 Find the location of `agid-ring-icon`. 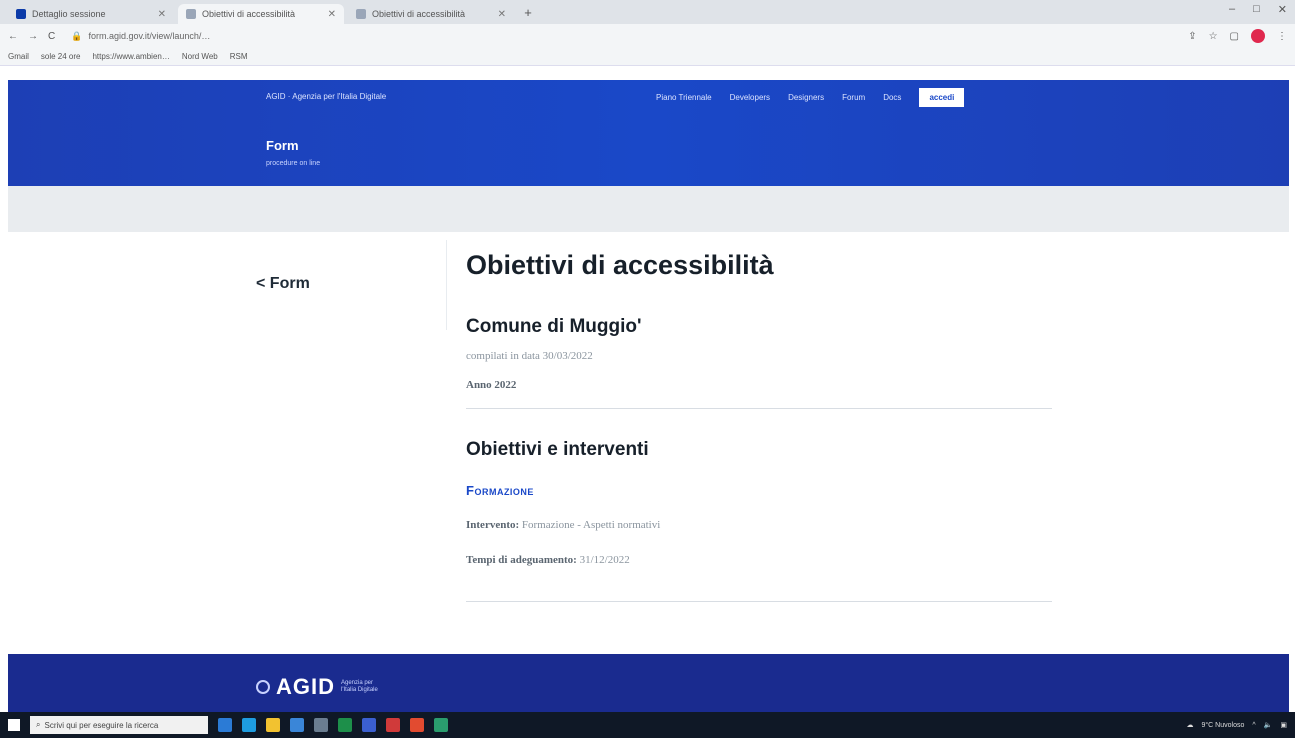

agid-ring-icon is located at coordinates (263, 687).